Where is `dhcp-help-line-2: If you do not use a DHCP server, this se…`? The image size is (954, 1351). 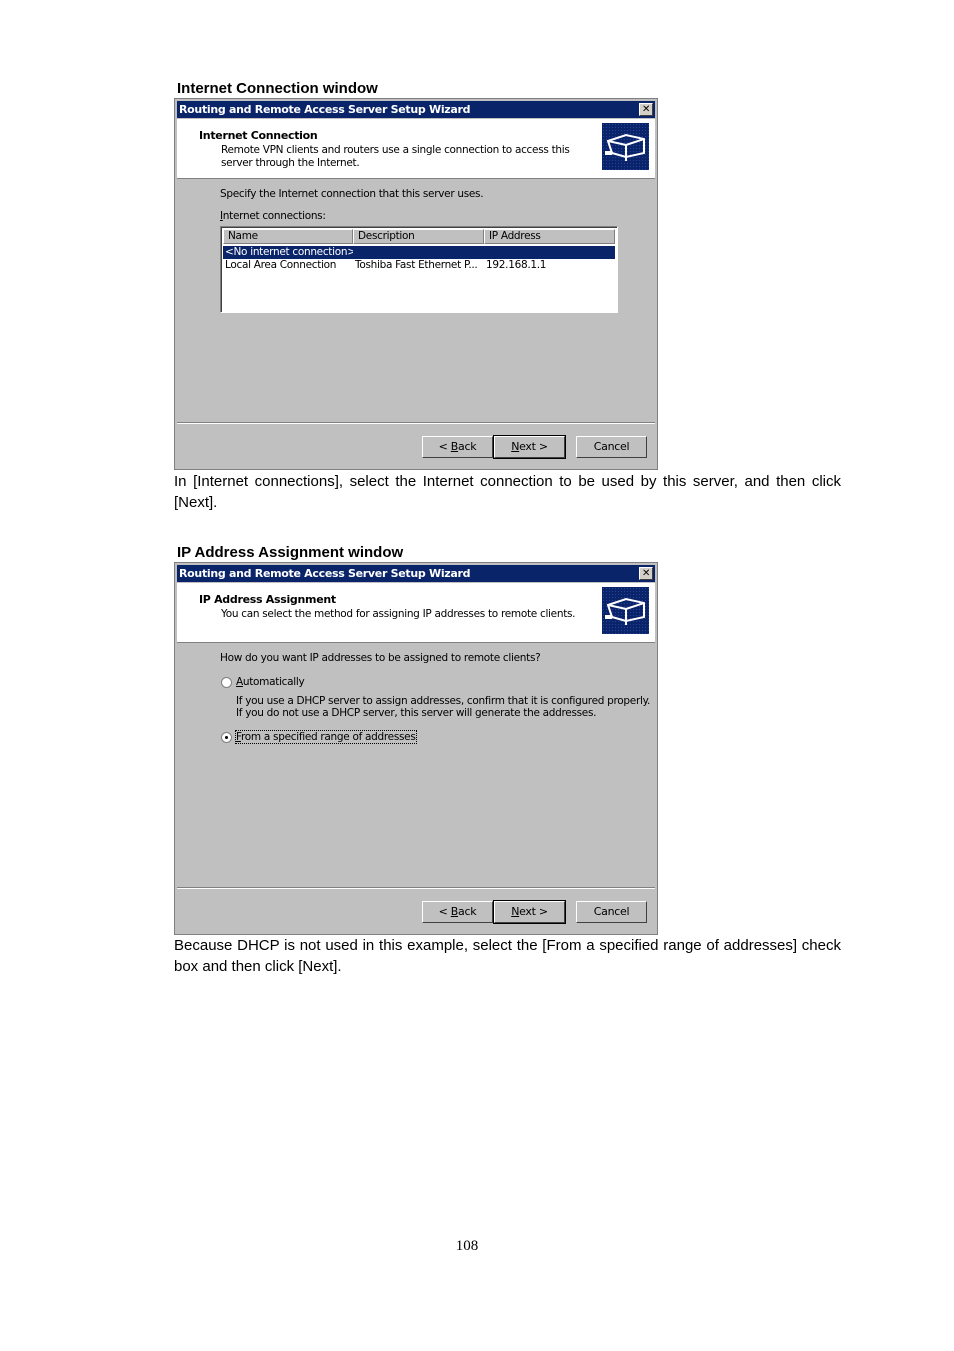 dhcp-help-line-2: If you do not use a DHCP server, this se… is located at coordinates (416, 713).